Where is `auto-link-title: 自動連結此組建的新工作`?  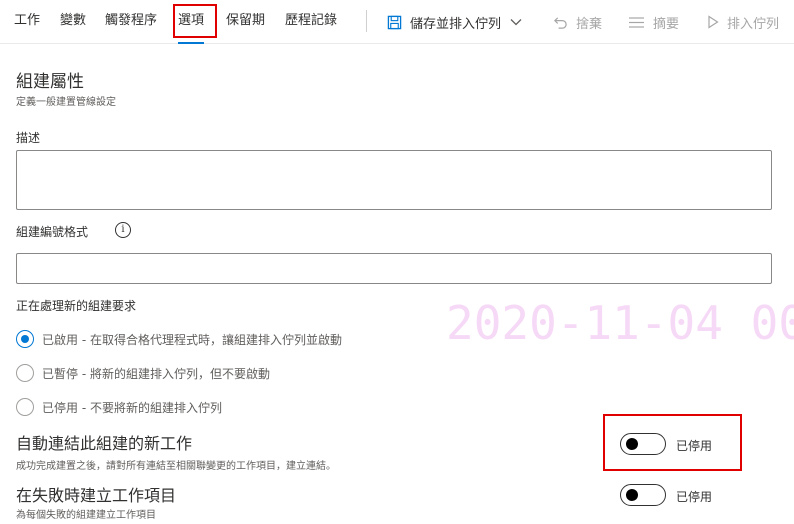
auto-link-title: 自動連結此組建的新工作 is located at coordinates (104, 443).